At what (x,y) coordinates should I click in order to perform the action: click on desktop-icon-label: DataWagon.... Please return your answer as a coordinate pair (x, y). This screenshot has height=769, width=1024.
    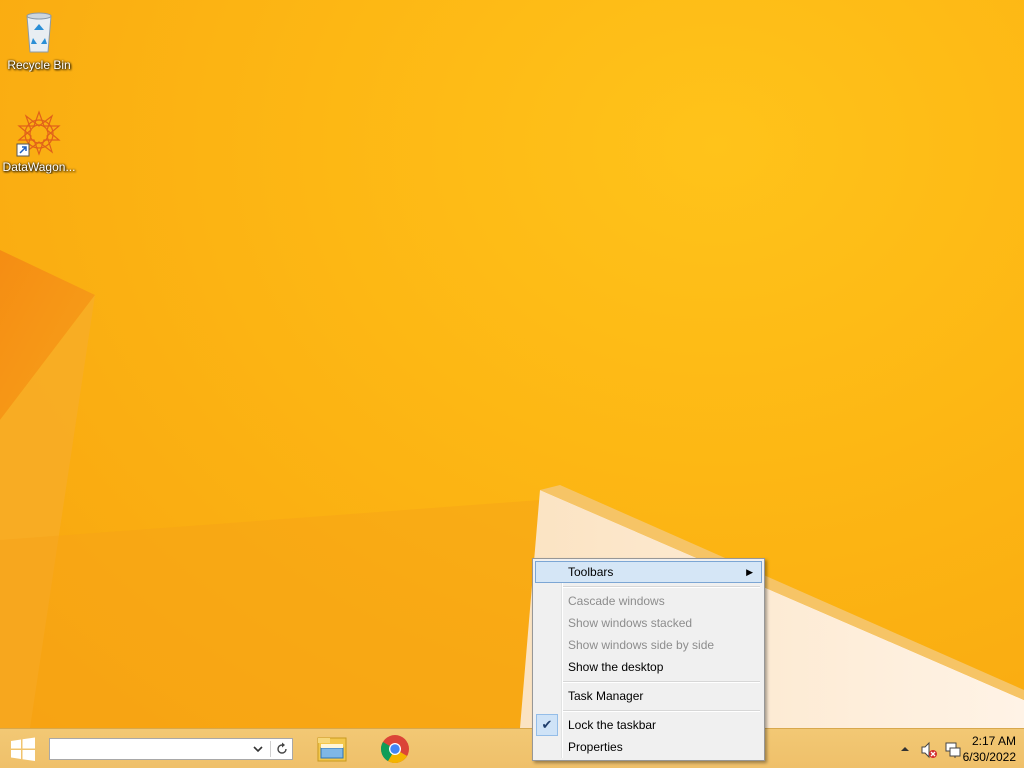
    Looking at the image, I should click on (39, 167).